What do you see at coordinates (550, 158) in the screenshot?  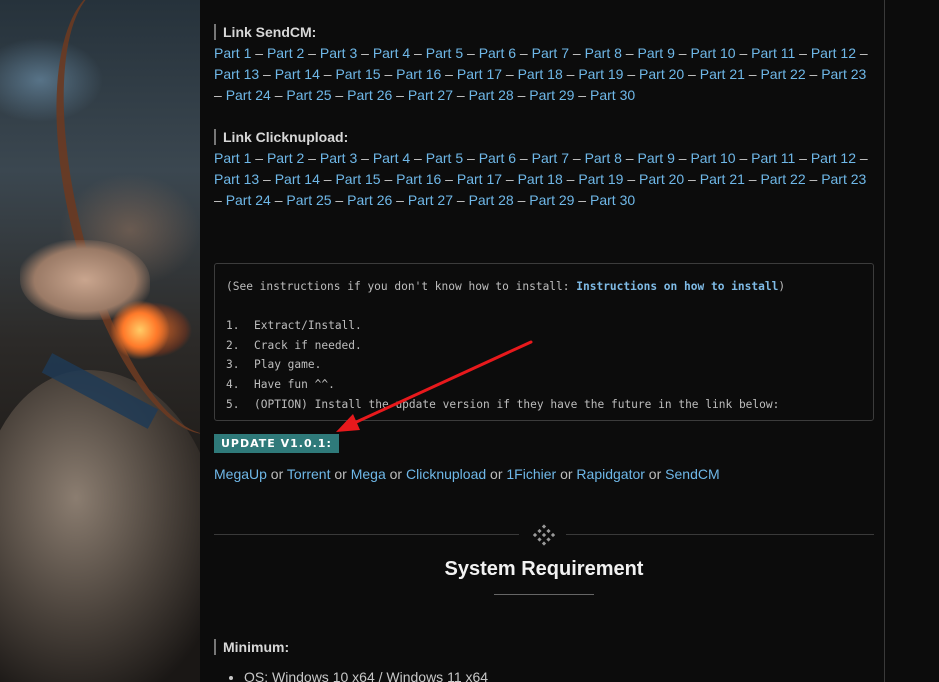 I see `clicknupload-part-link: Part 7` at bounding box center [550, 158].